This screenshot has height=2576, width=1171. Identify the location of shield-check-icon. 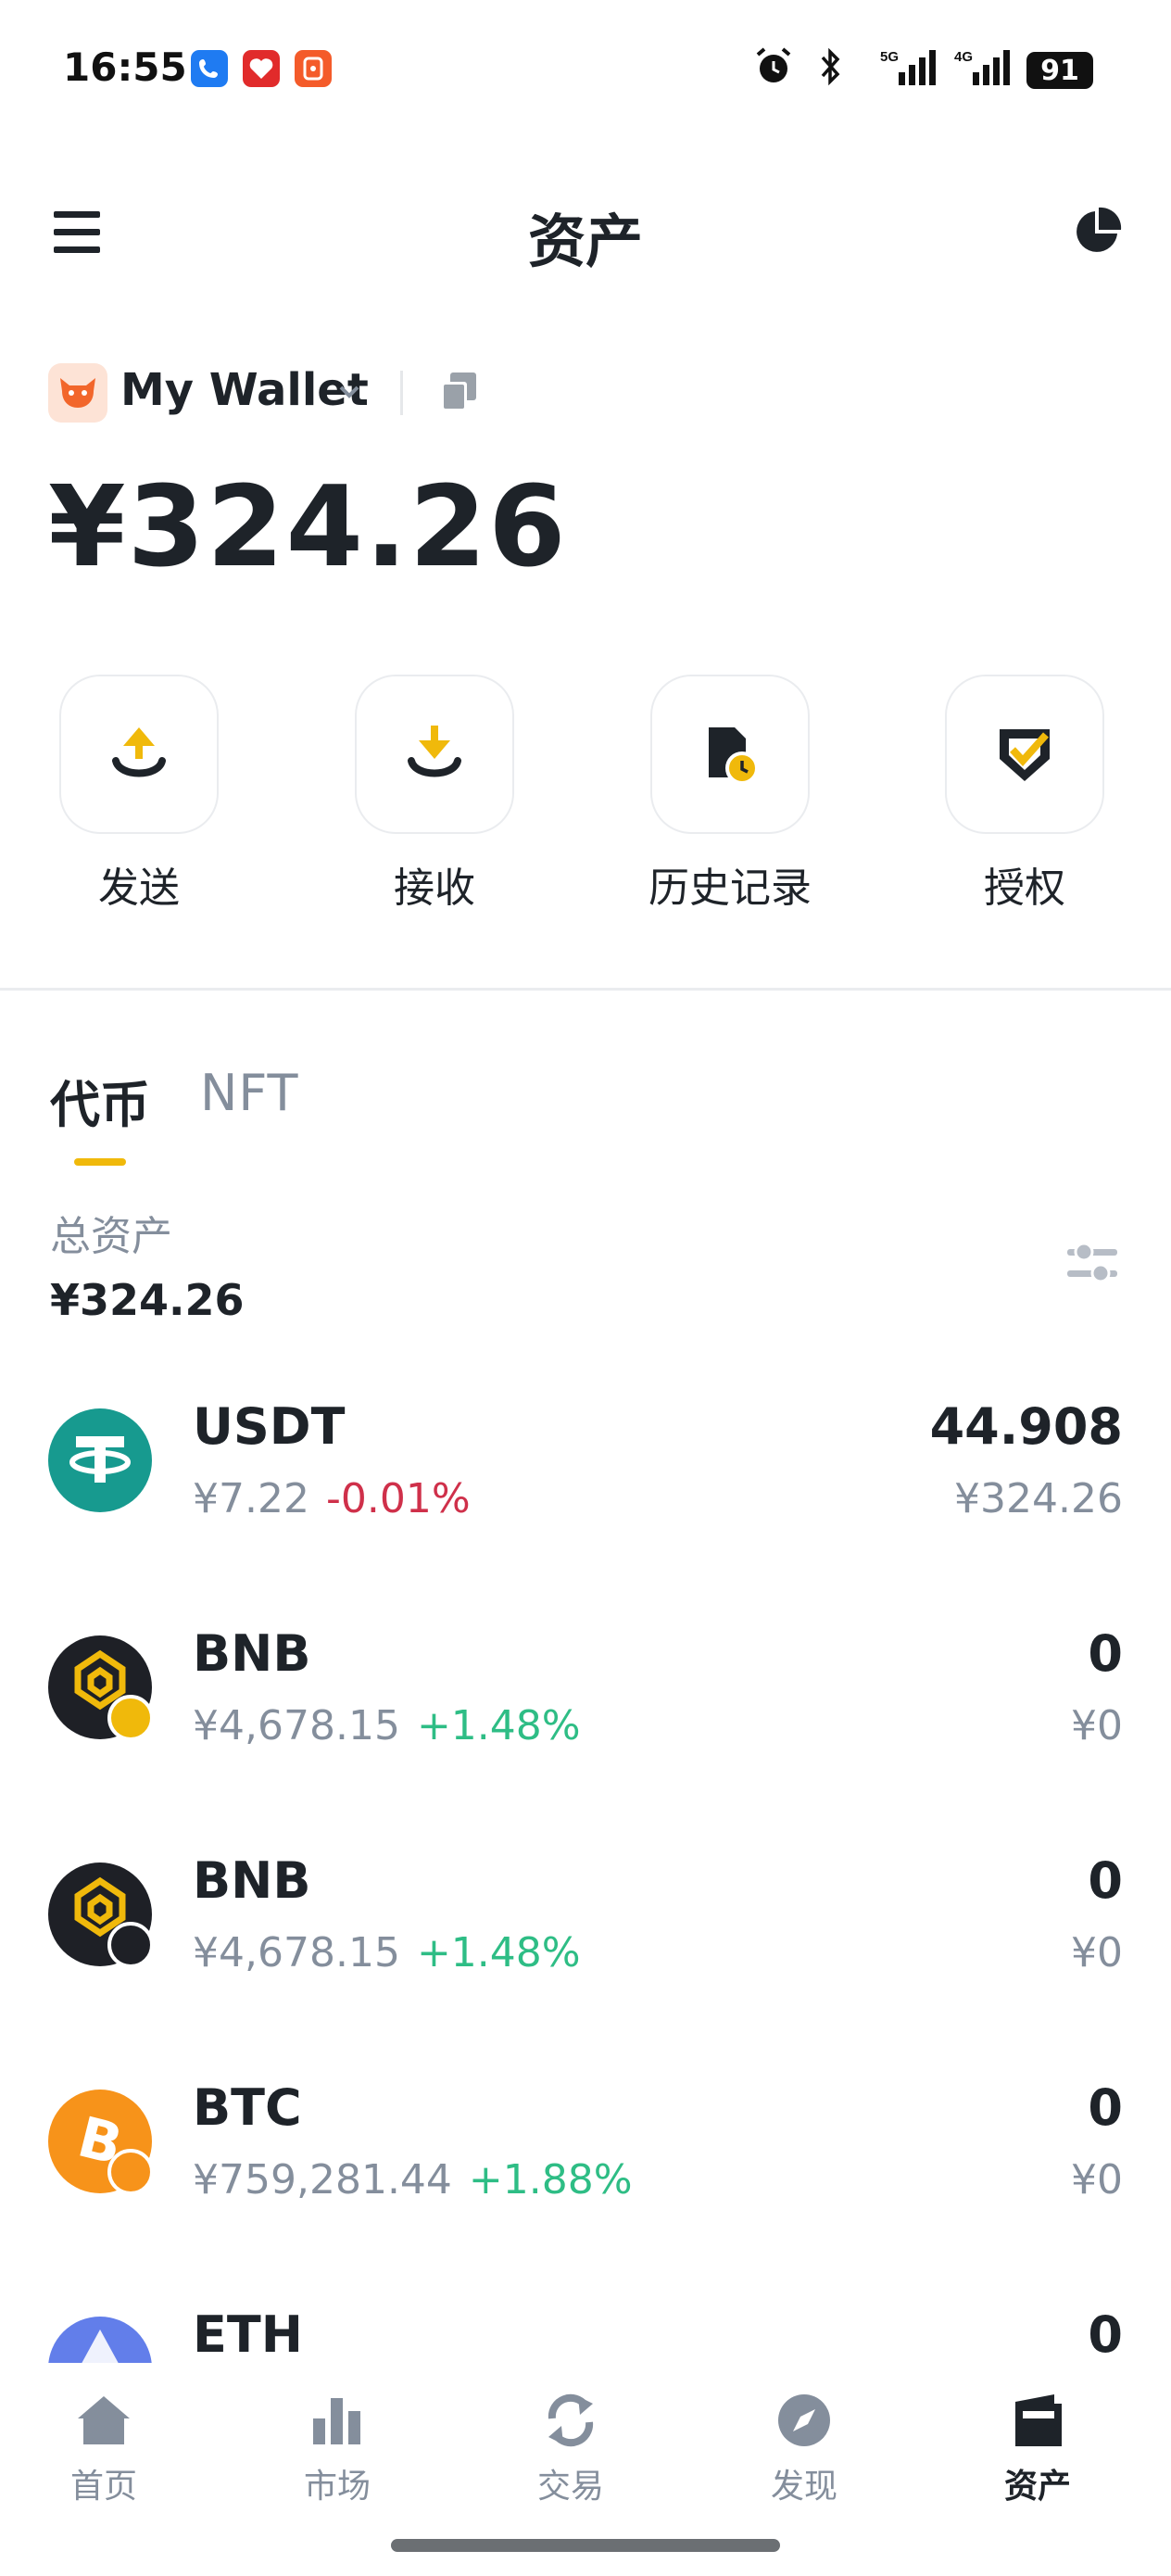
(1025, 755).